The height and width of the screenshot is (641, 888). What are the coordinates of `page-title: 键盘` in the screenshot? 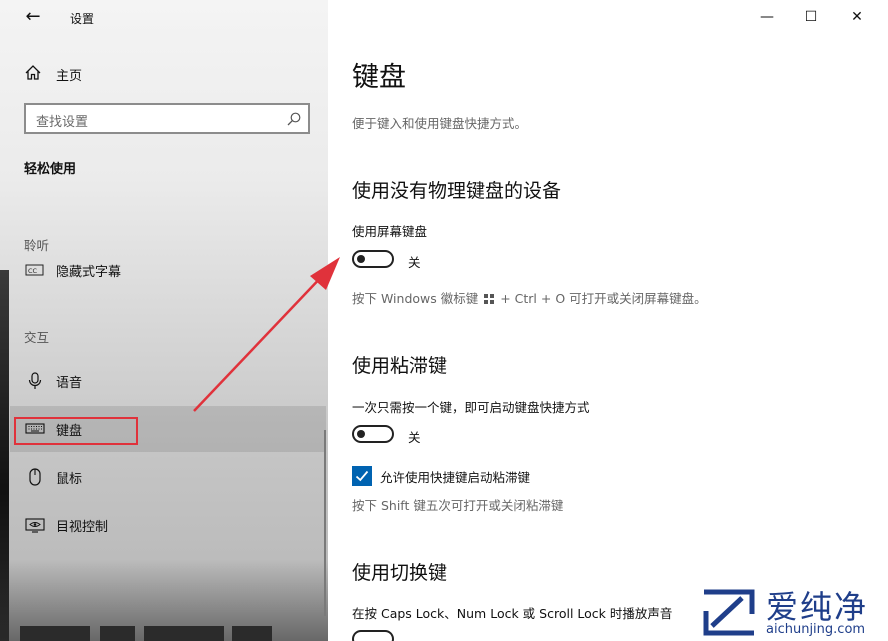 It's located at (379, 77).